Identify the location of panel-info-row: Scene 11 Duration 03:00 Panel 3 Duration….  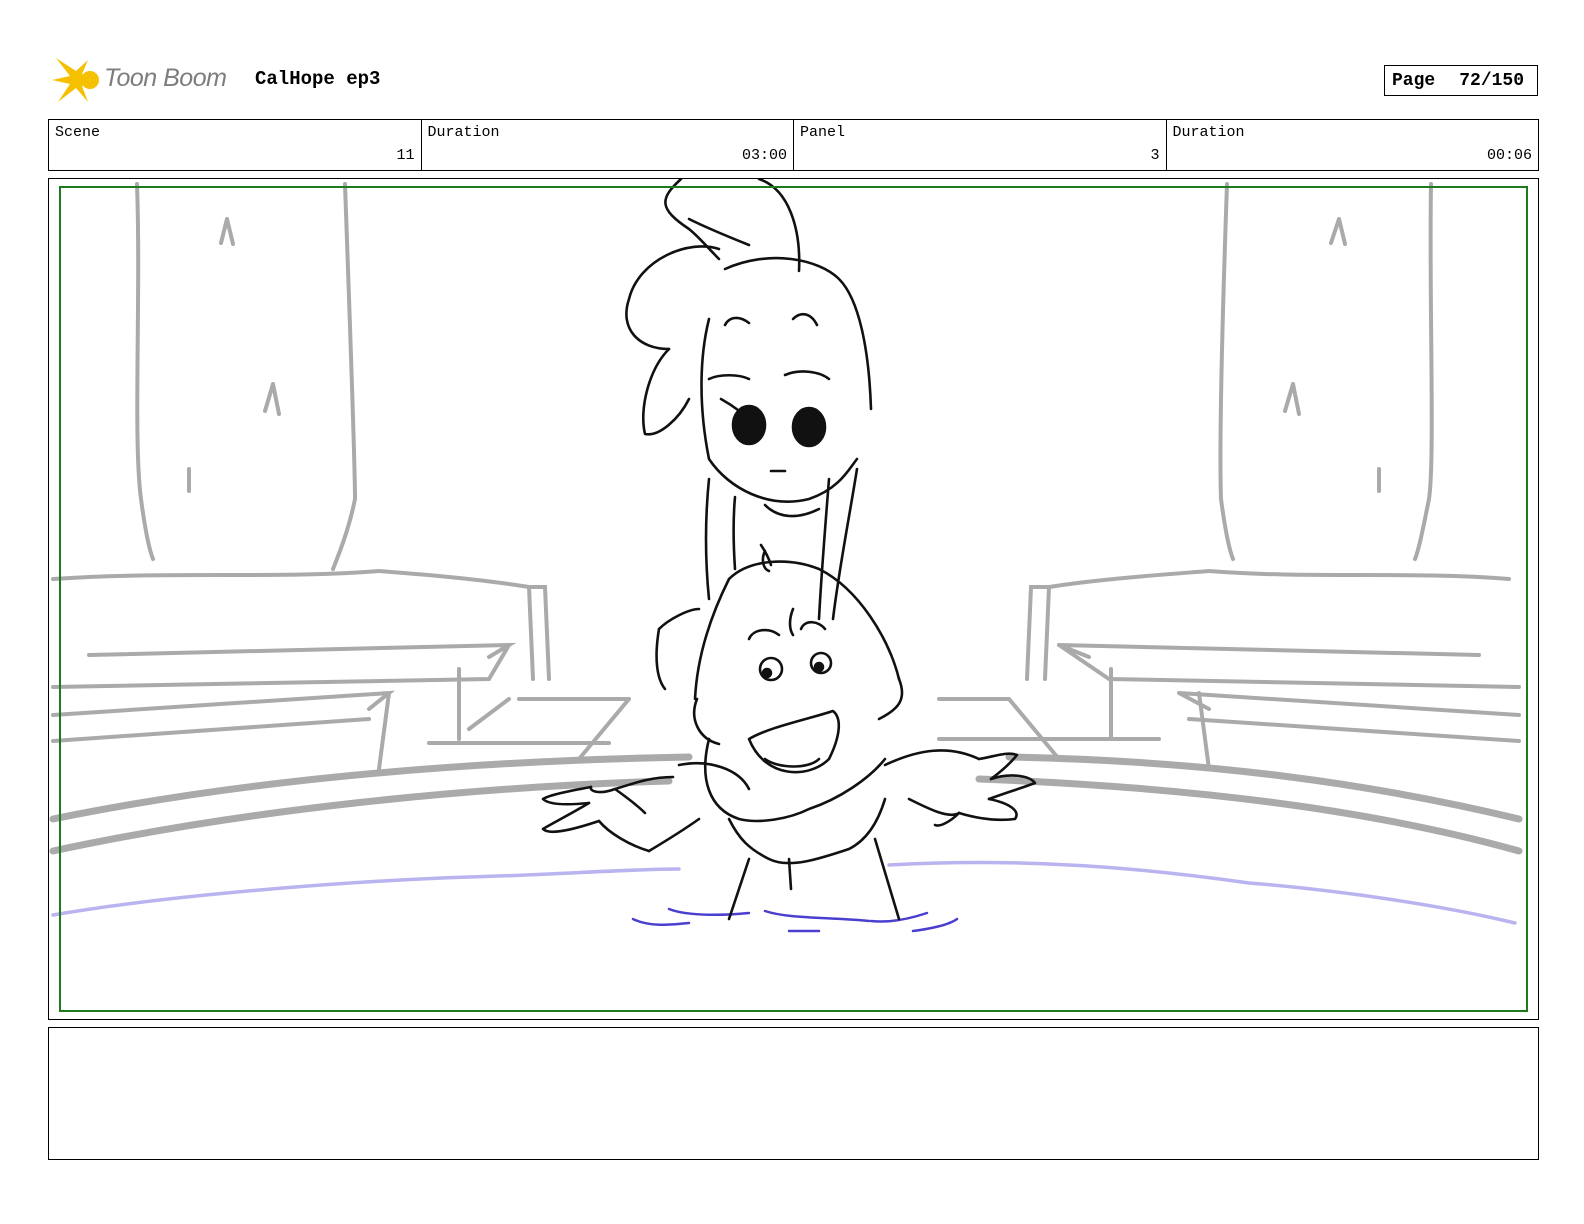
(793, 145).